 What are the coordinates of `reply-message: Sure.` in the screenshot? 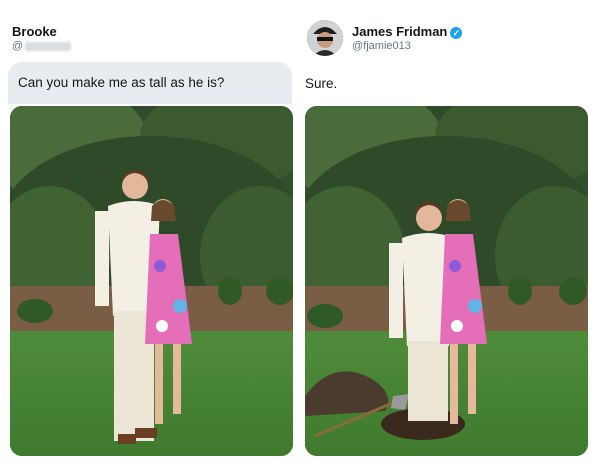 It's located at (321, 83).